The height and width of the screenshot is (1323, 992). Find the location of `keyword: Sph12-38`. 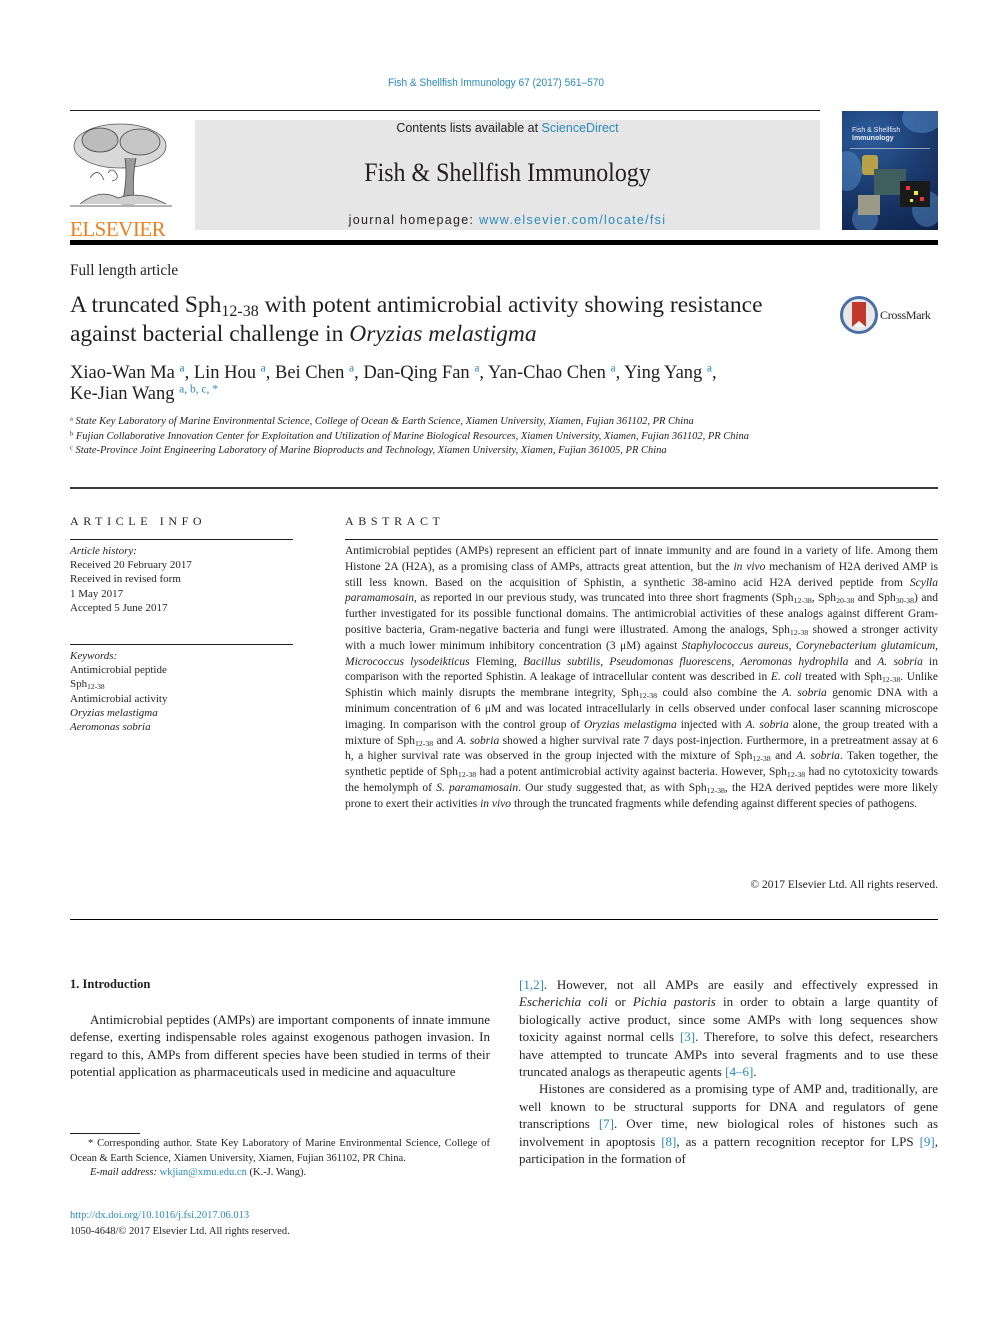

keyword: Sph12-38 is located at coordinates (87, 685).